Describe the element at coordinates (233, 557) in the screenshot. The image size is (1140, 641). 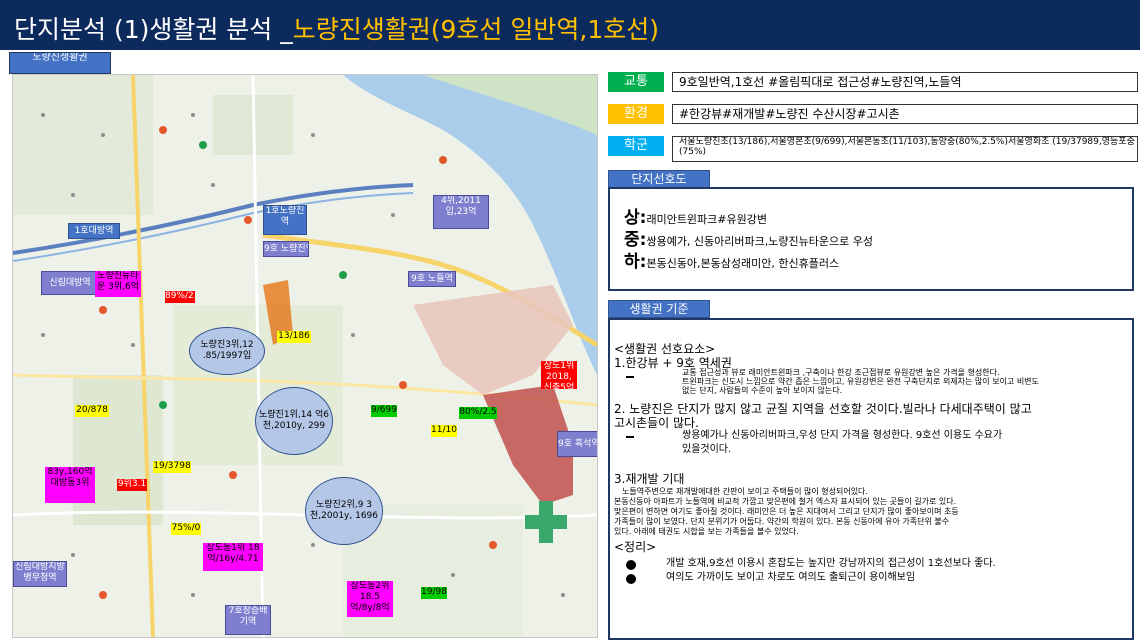
I see `map-label-magenta-3: 상도동1위 18억/16y/4.71` at that location.